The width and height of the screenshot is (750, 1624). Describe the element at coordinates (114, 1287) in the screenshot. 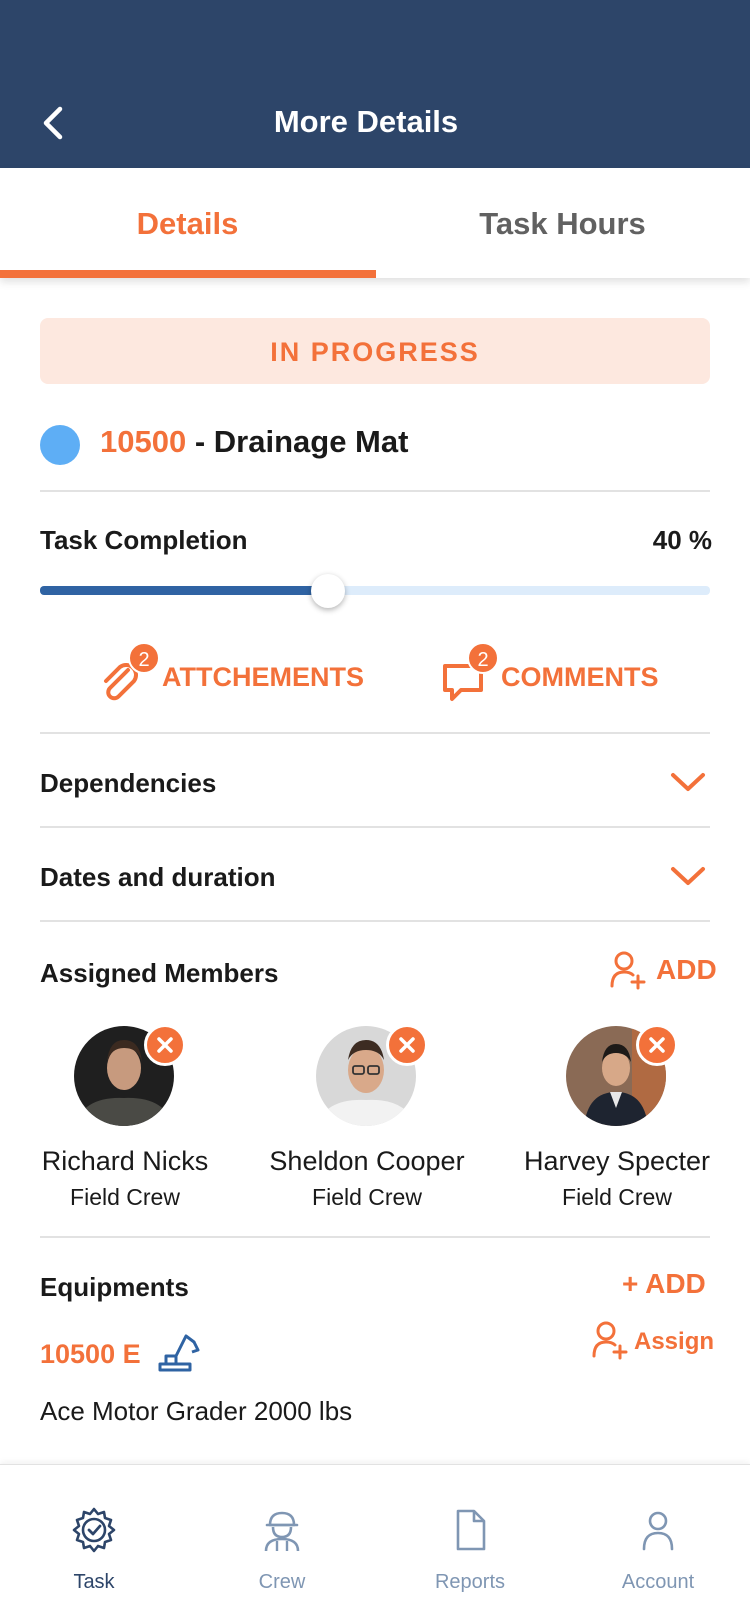

I see `equipments-title: Equipments` at that location.